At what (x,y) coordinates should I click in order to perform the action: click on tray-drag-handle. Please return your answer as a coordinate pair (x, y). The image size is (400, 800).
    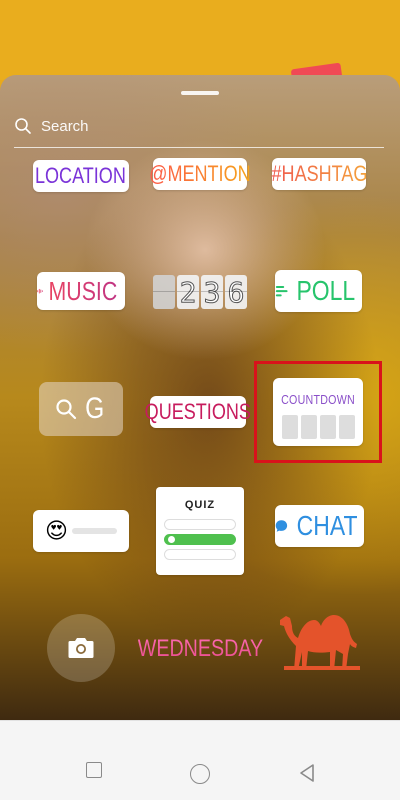
    Looking at the image, I should click on (200, 93).